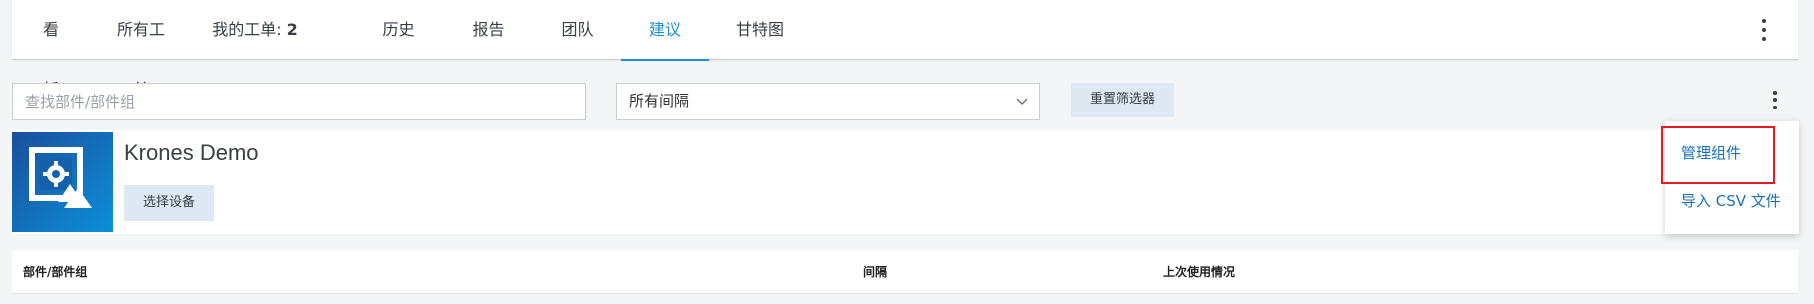  Describe the element at coordinates (1199, 272) in the screenshot. I see `column-header-last-usage: 上次使用情况` at that location.